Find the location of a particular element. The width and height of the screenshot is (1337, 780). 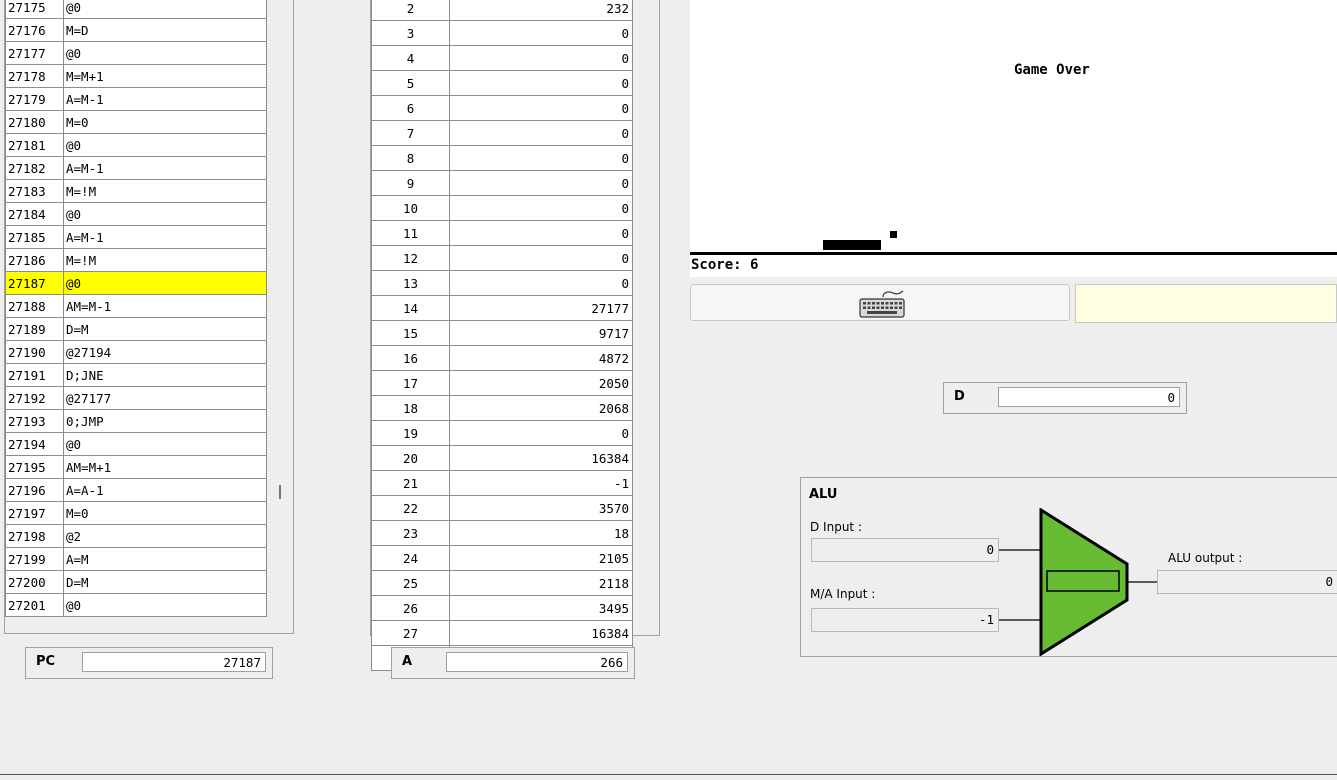

rom-row: 27189 D=M is located at coordinates (136, 329).